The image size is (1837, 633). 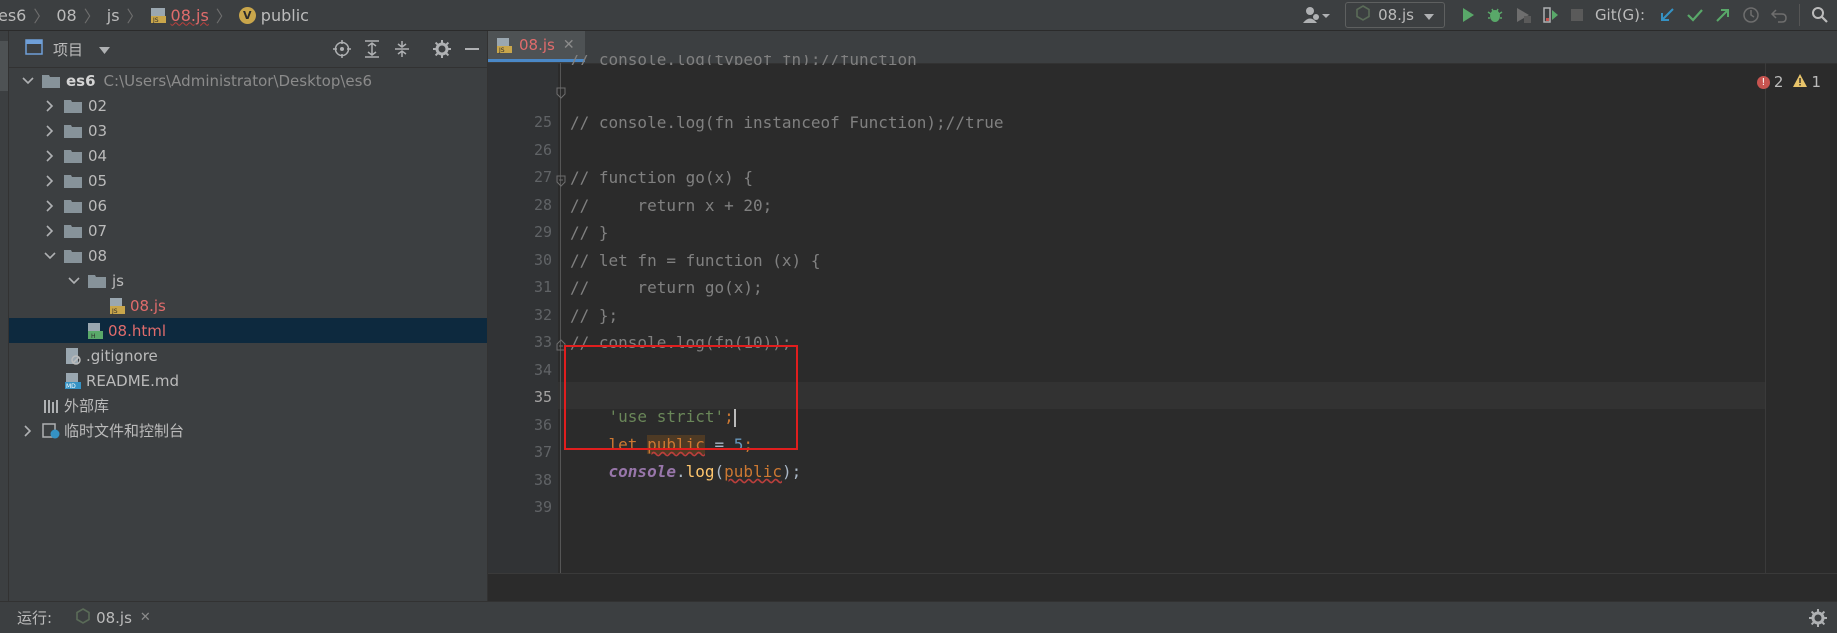 I want to click on stop-icon, so click(x=1577, y=15).